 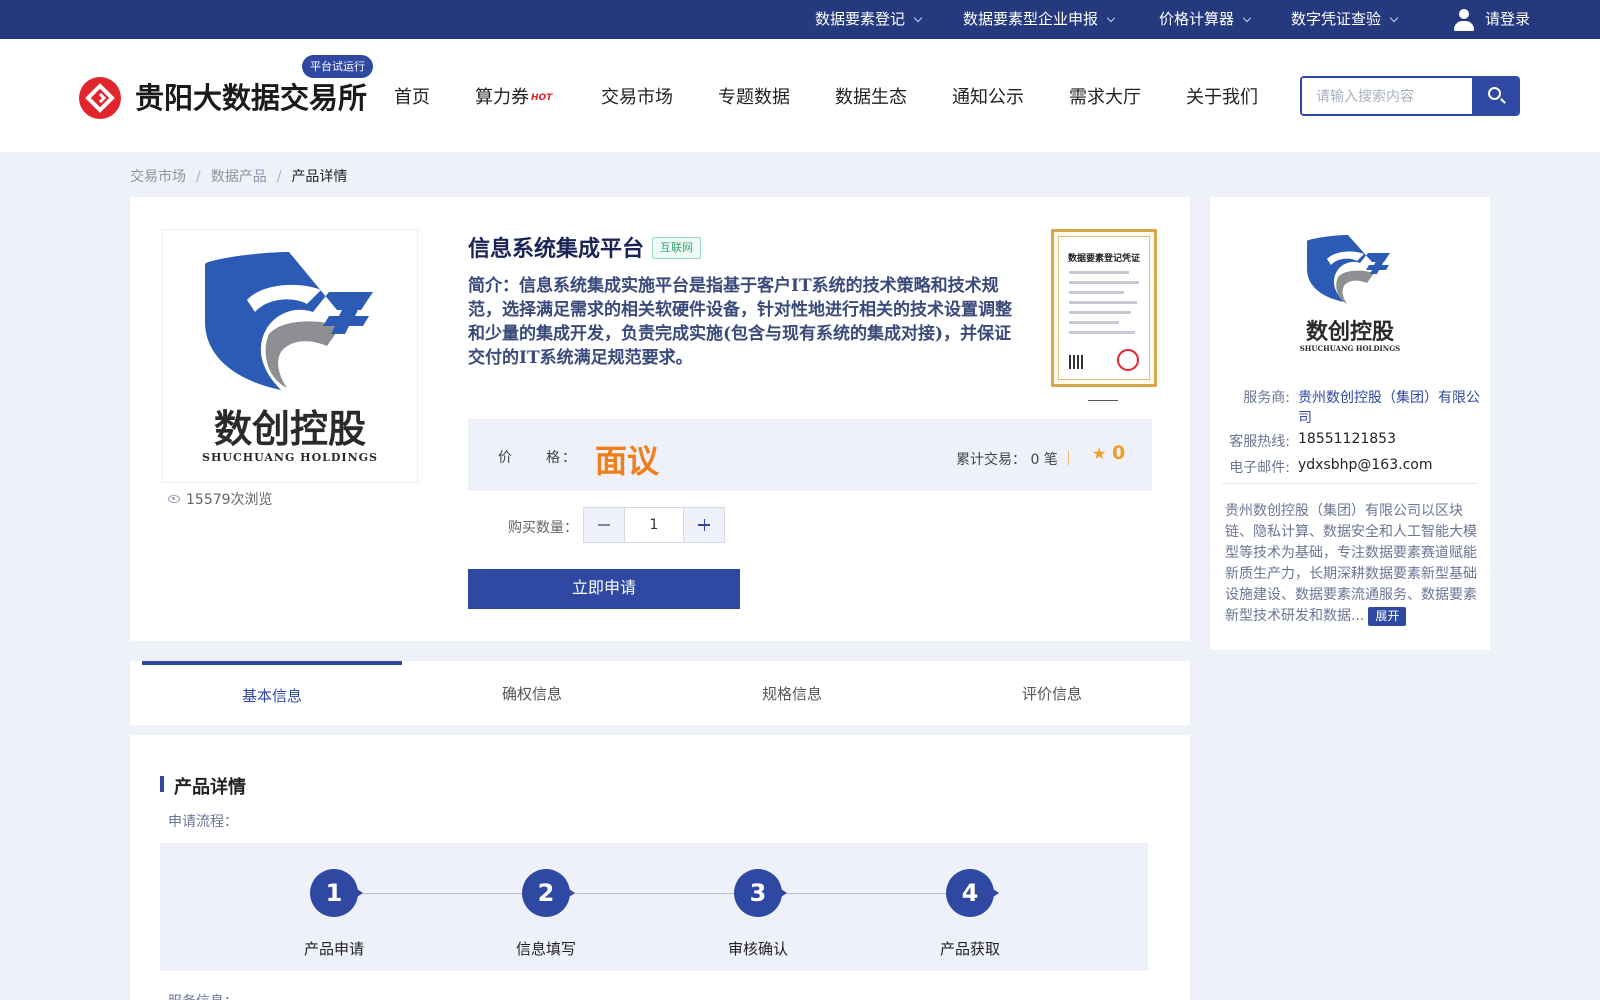 I want to click on view-count: 15579次浏览, so click(x=220, y=499).